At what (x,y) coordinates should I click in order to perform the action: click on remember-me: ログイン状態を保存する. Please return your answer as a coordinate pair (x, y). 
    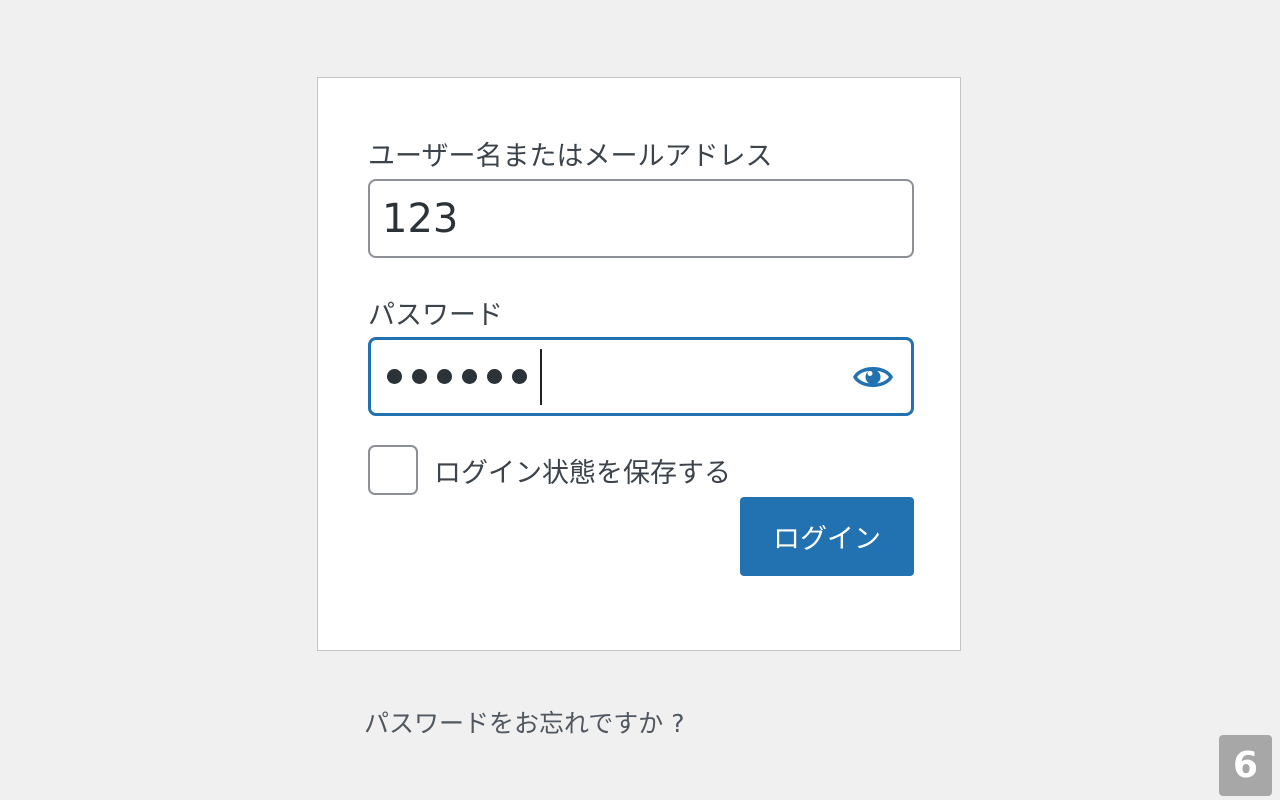
    Looking at the image, I should click on (549, 470).